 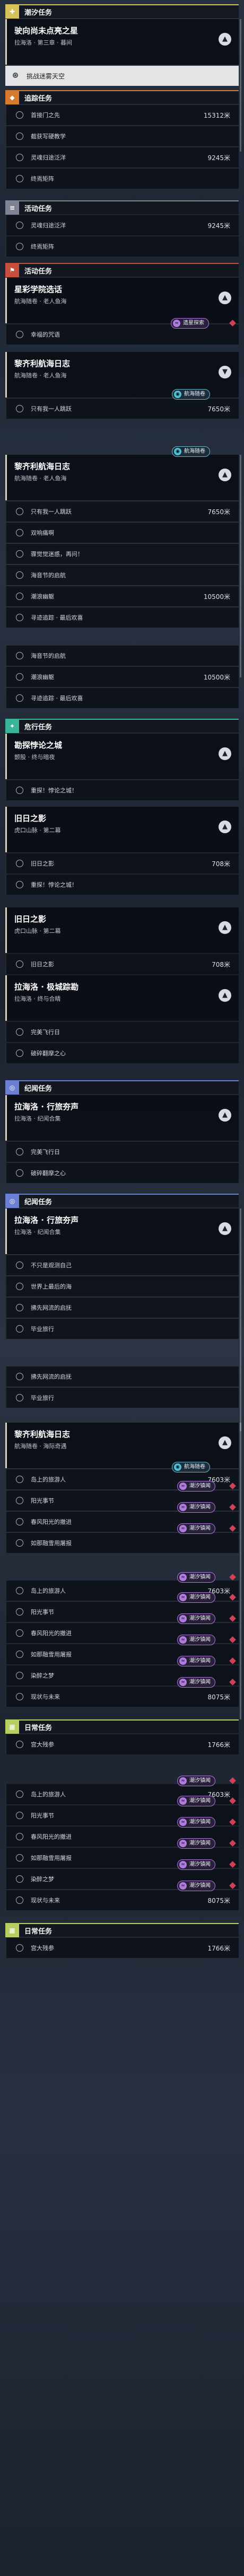 I want to click on category-header: ✚ 潮汐任务, so click(x=122, y=11).